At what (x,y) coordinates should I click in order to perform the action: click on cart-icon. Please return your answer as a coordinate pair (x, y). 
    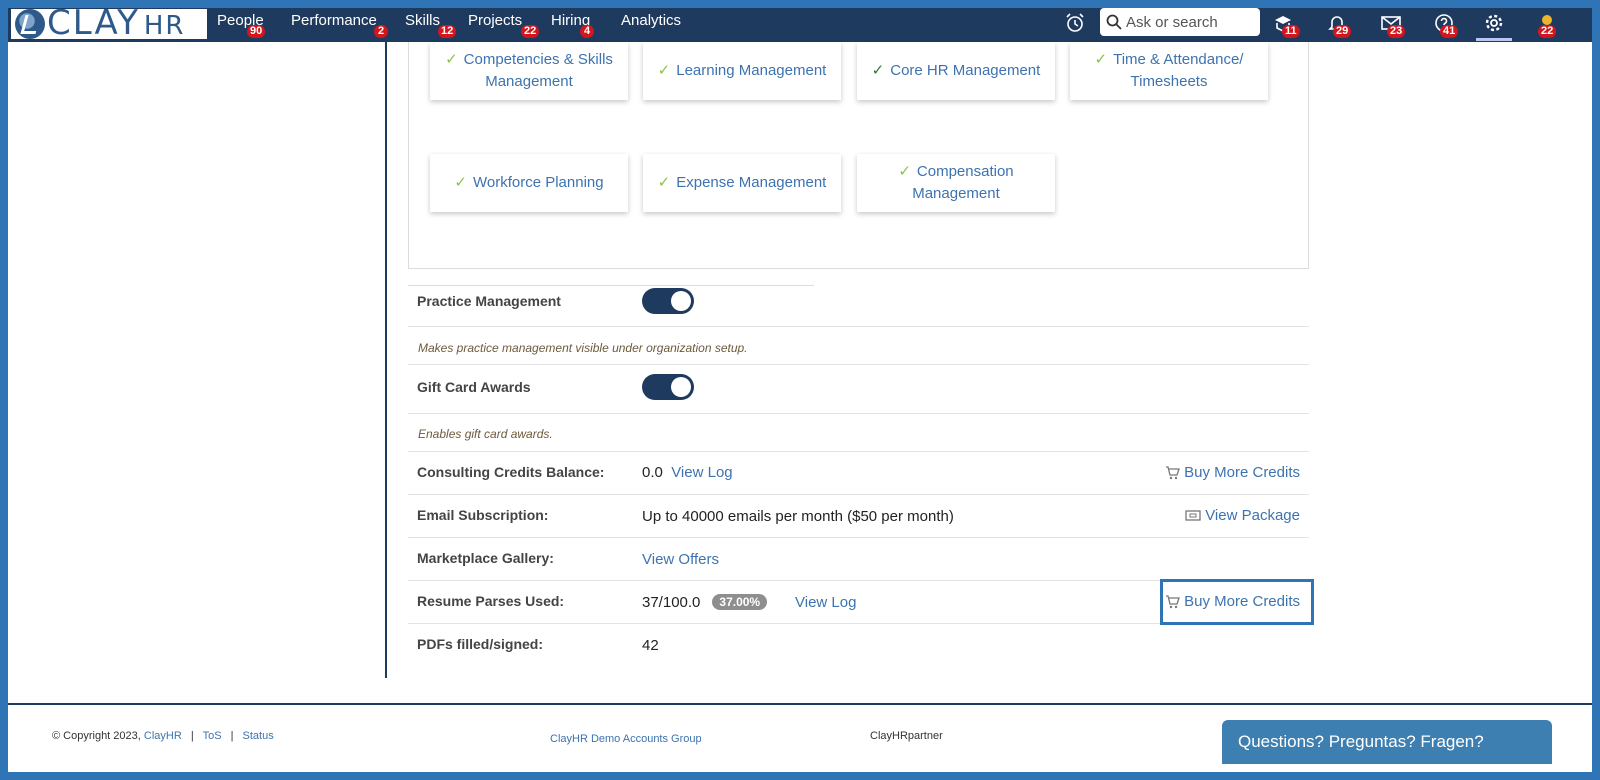
    Looking at the image, I should click on (1173, 472).